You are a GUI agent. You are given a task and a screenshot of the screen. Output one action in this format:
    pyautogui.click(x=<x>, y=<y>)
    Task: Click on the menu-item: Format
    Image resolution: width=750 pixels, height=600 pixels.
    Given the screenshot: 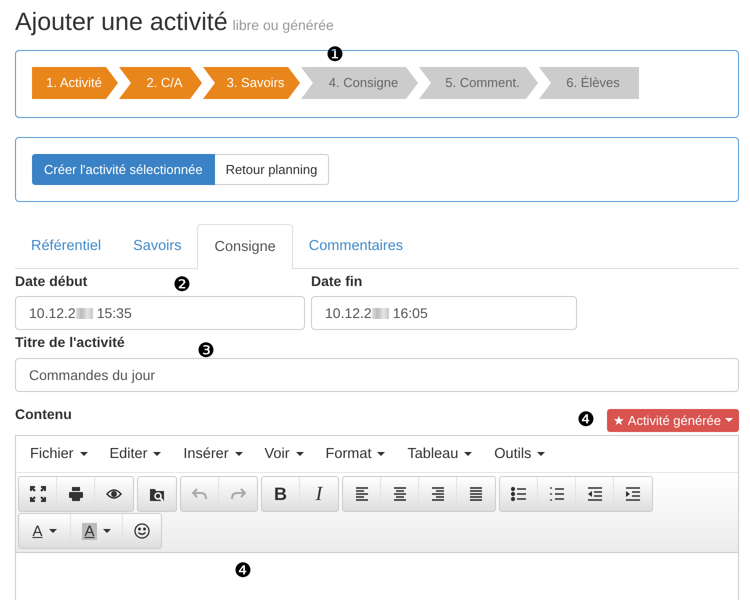 What is the action you would take?
    pyautogui.click(x=355, y=454)
    